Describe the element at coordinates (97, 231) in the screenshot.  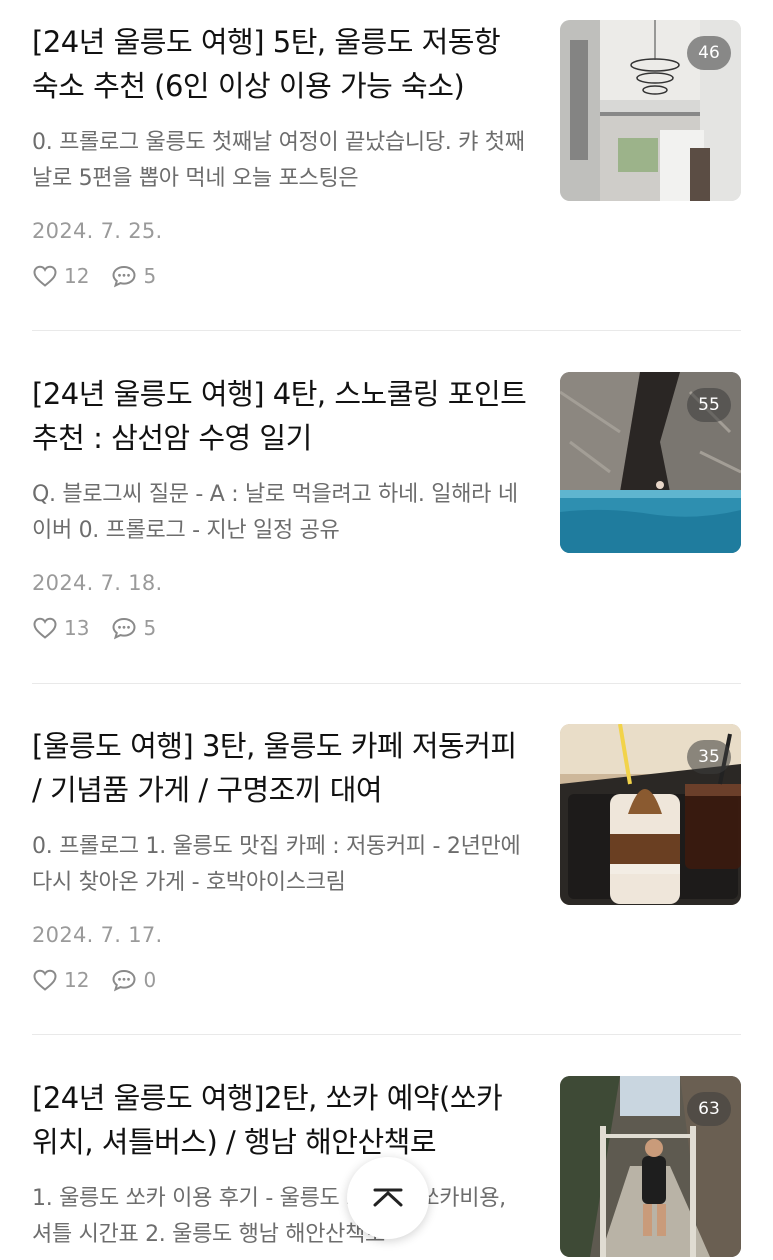
I see `post-date: 2024. 7. 25.` at that location.